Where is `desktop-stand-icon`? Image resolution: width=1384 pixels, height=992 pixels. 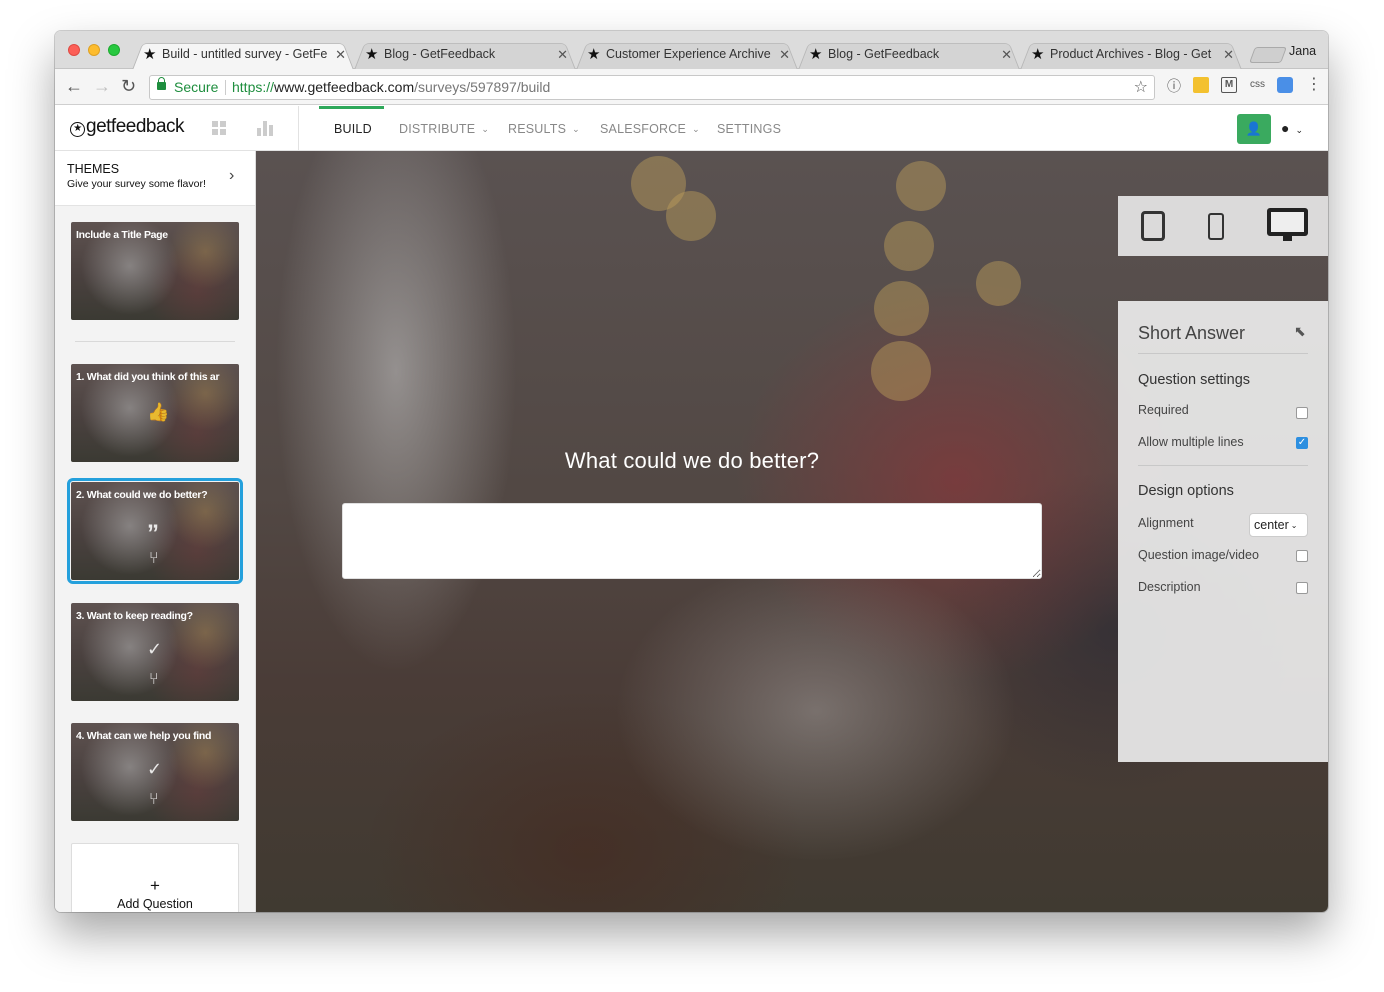 desktop-stand-icon is located at coordinates (1287, 238).